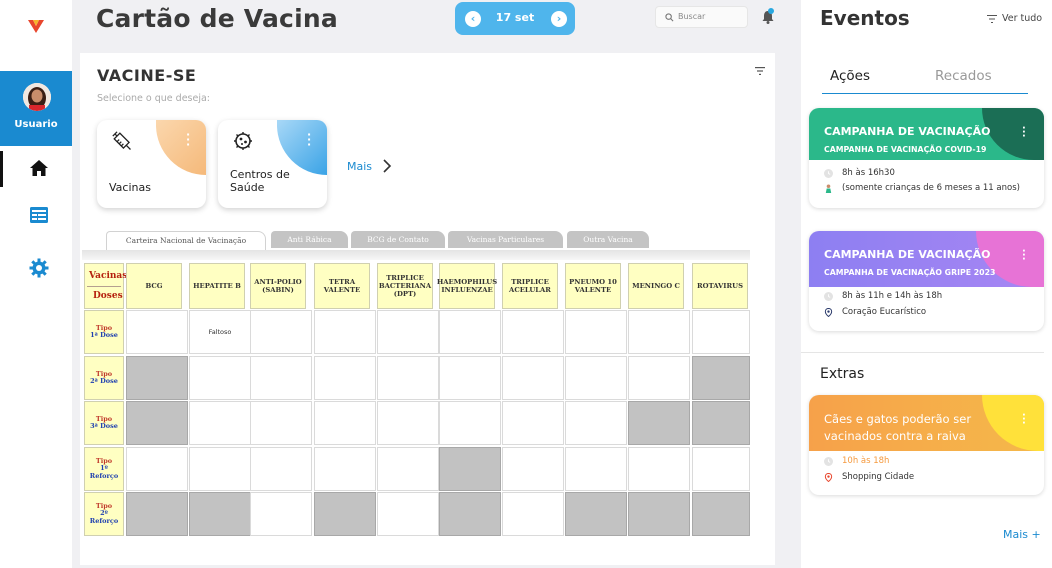  What do you see at coordinates (883, 296) in the screenshot?
I see `event-time-row: 8h às 11h e 14h às 18h` at bounding box center [883, 296].